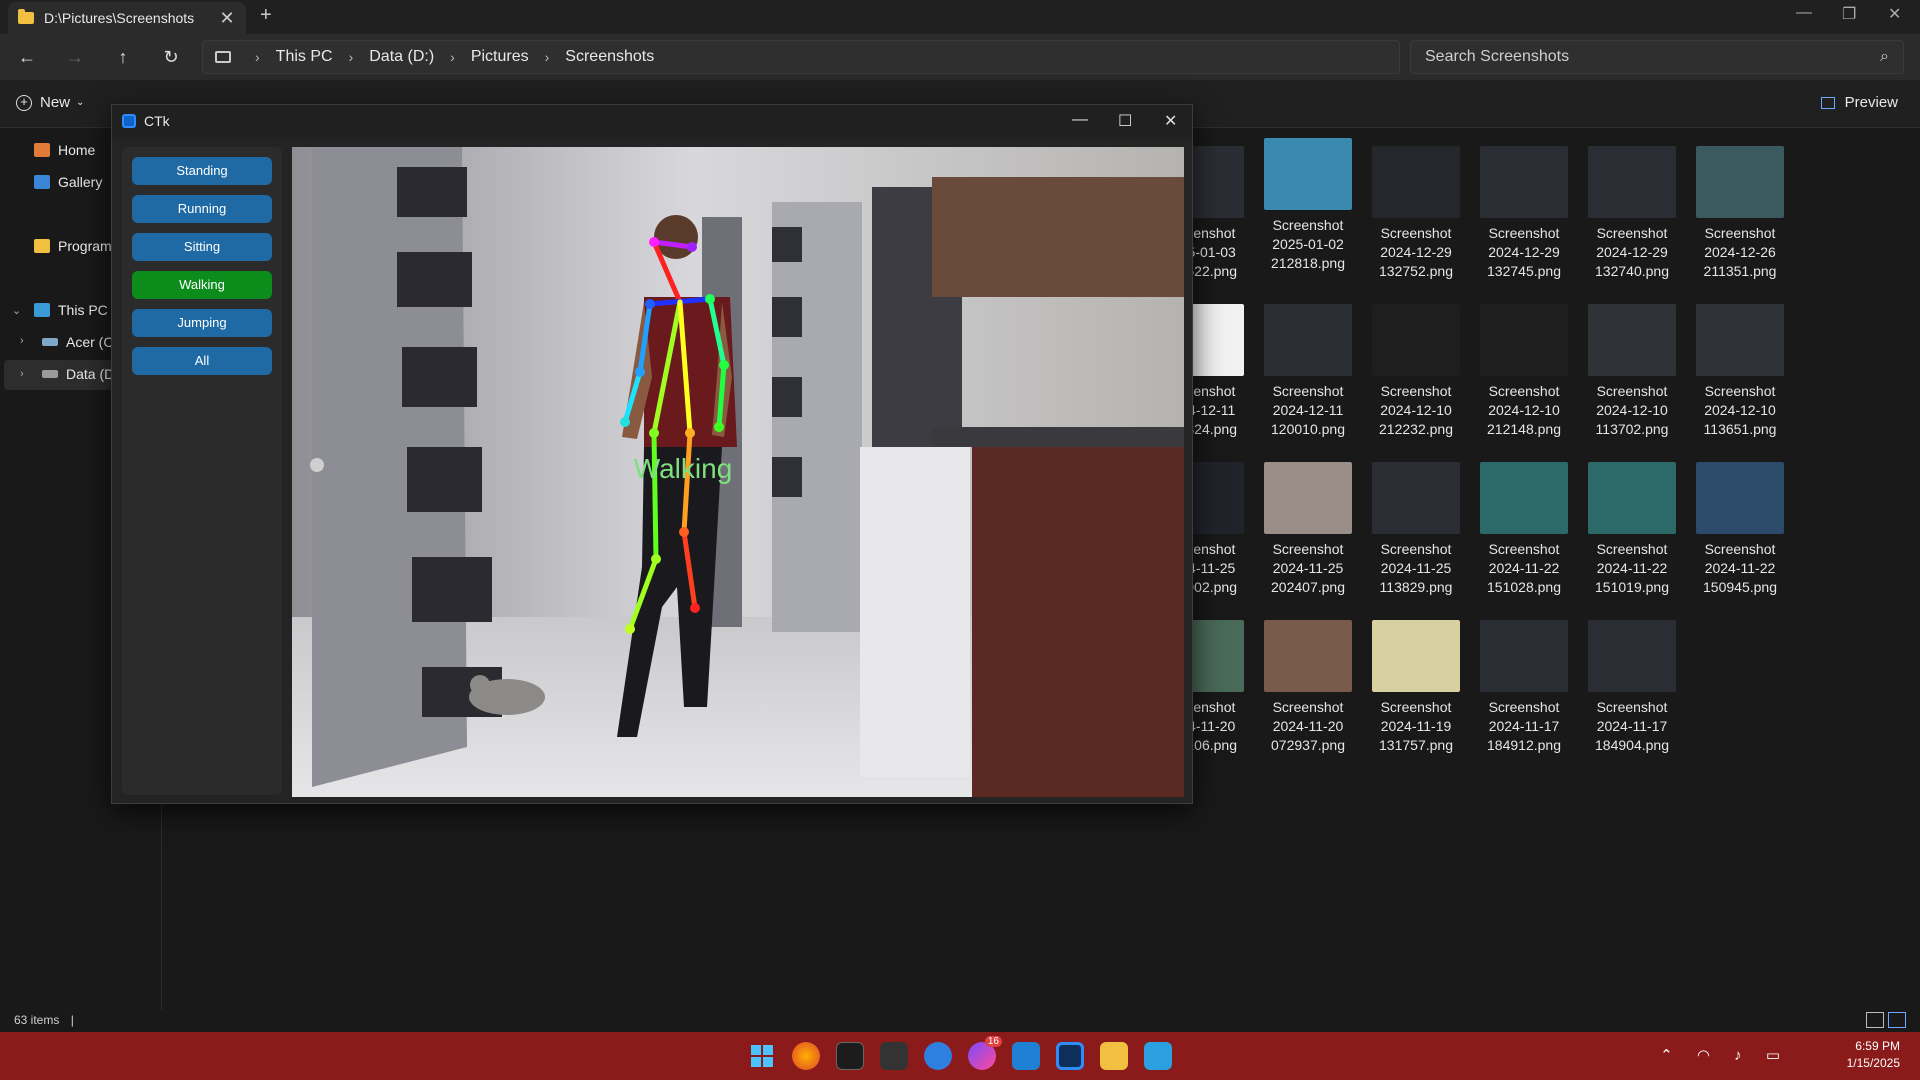 The image size is (1920, 1080). I want to click on computer-icon, so click(42, 310).